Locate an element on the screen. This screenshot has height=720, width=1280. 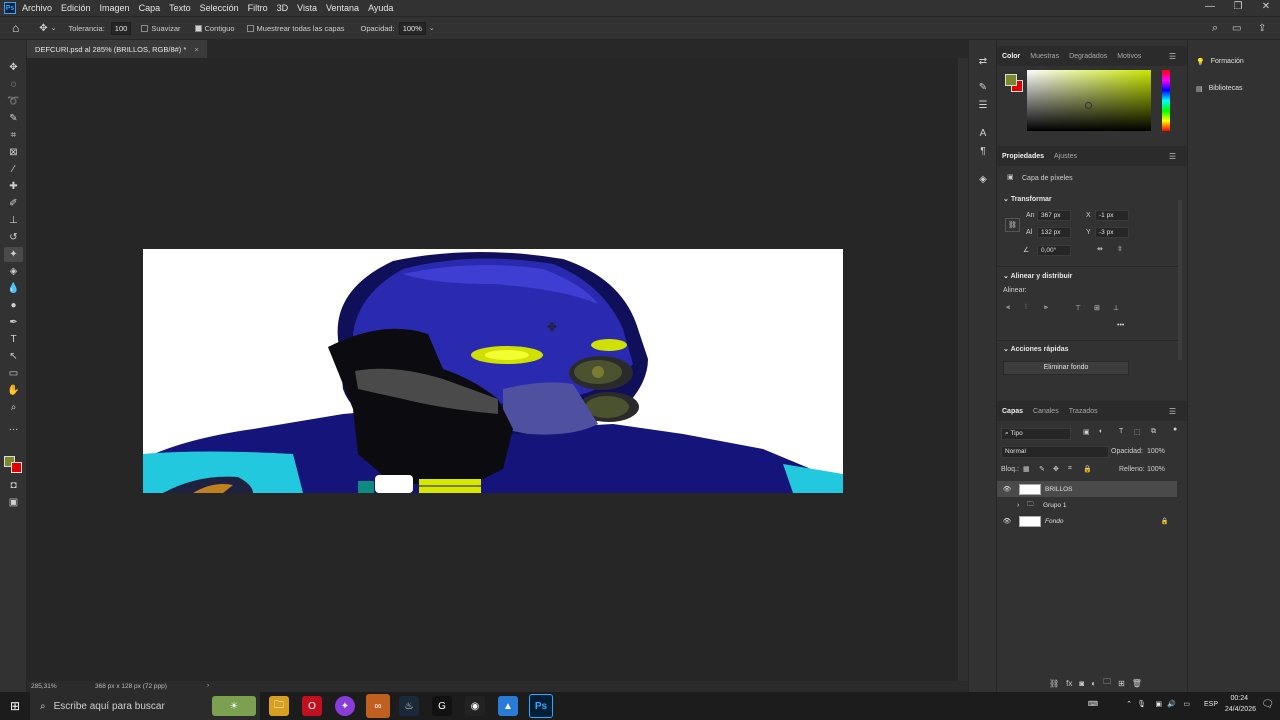
close-tab-icon: × is located at coordinates (196, 49).